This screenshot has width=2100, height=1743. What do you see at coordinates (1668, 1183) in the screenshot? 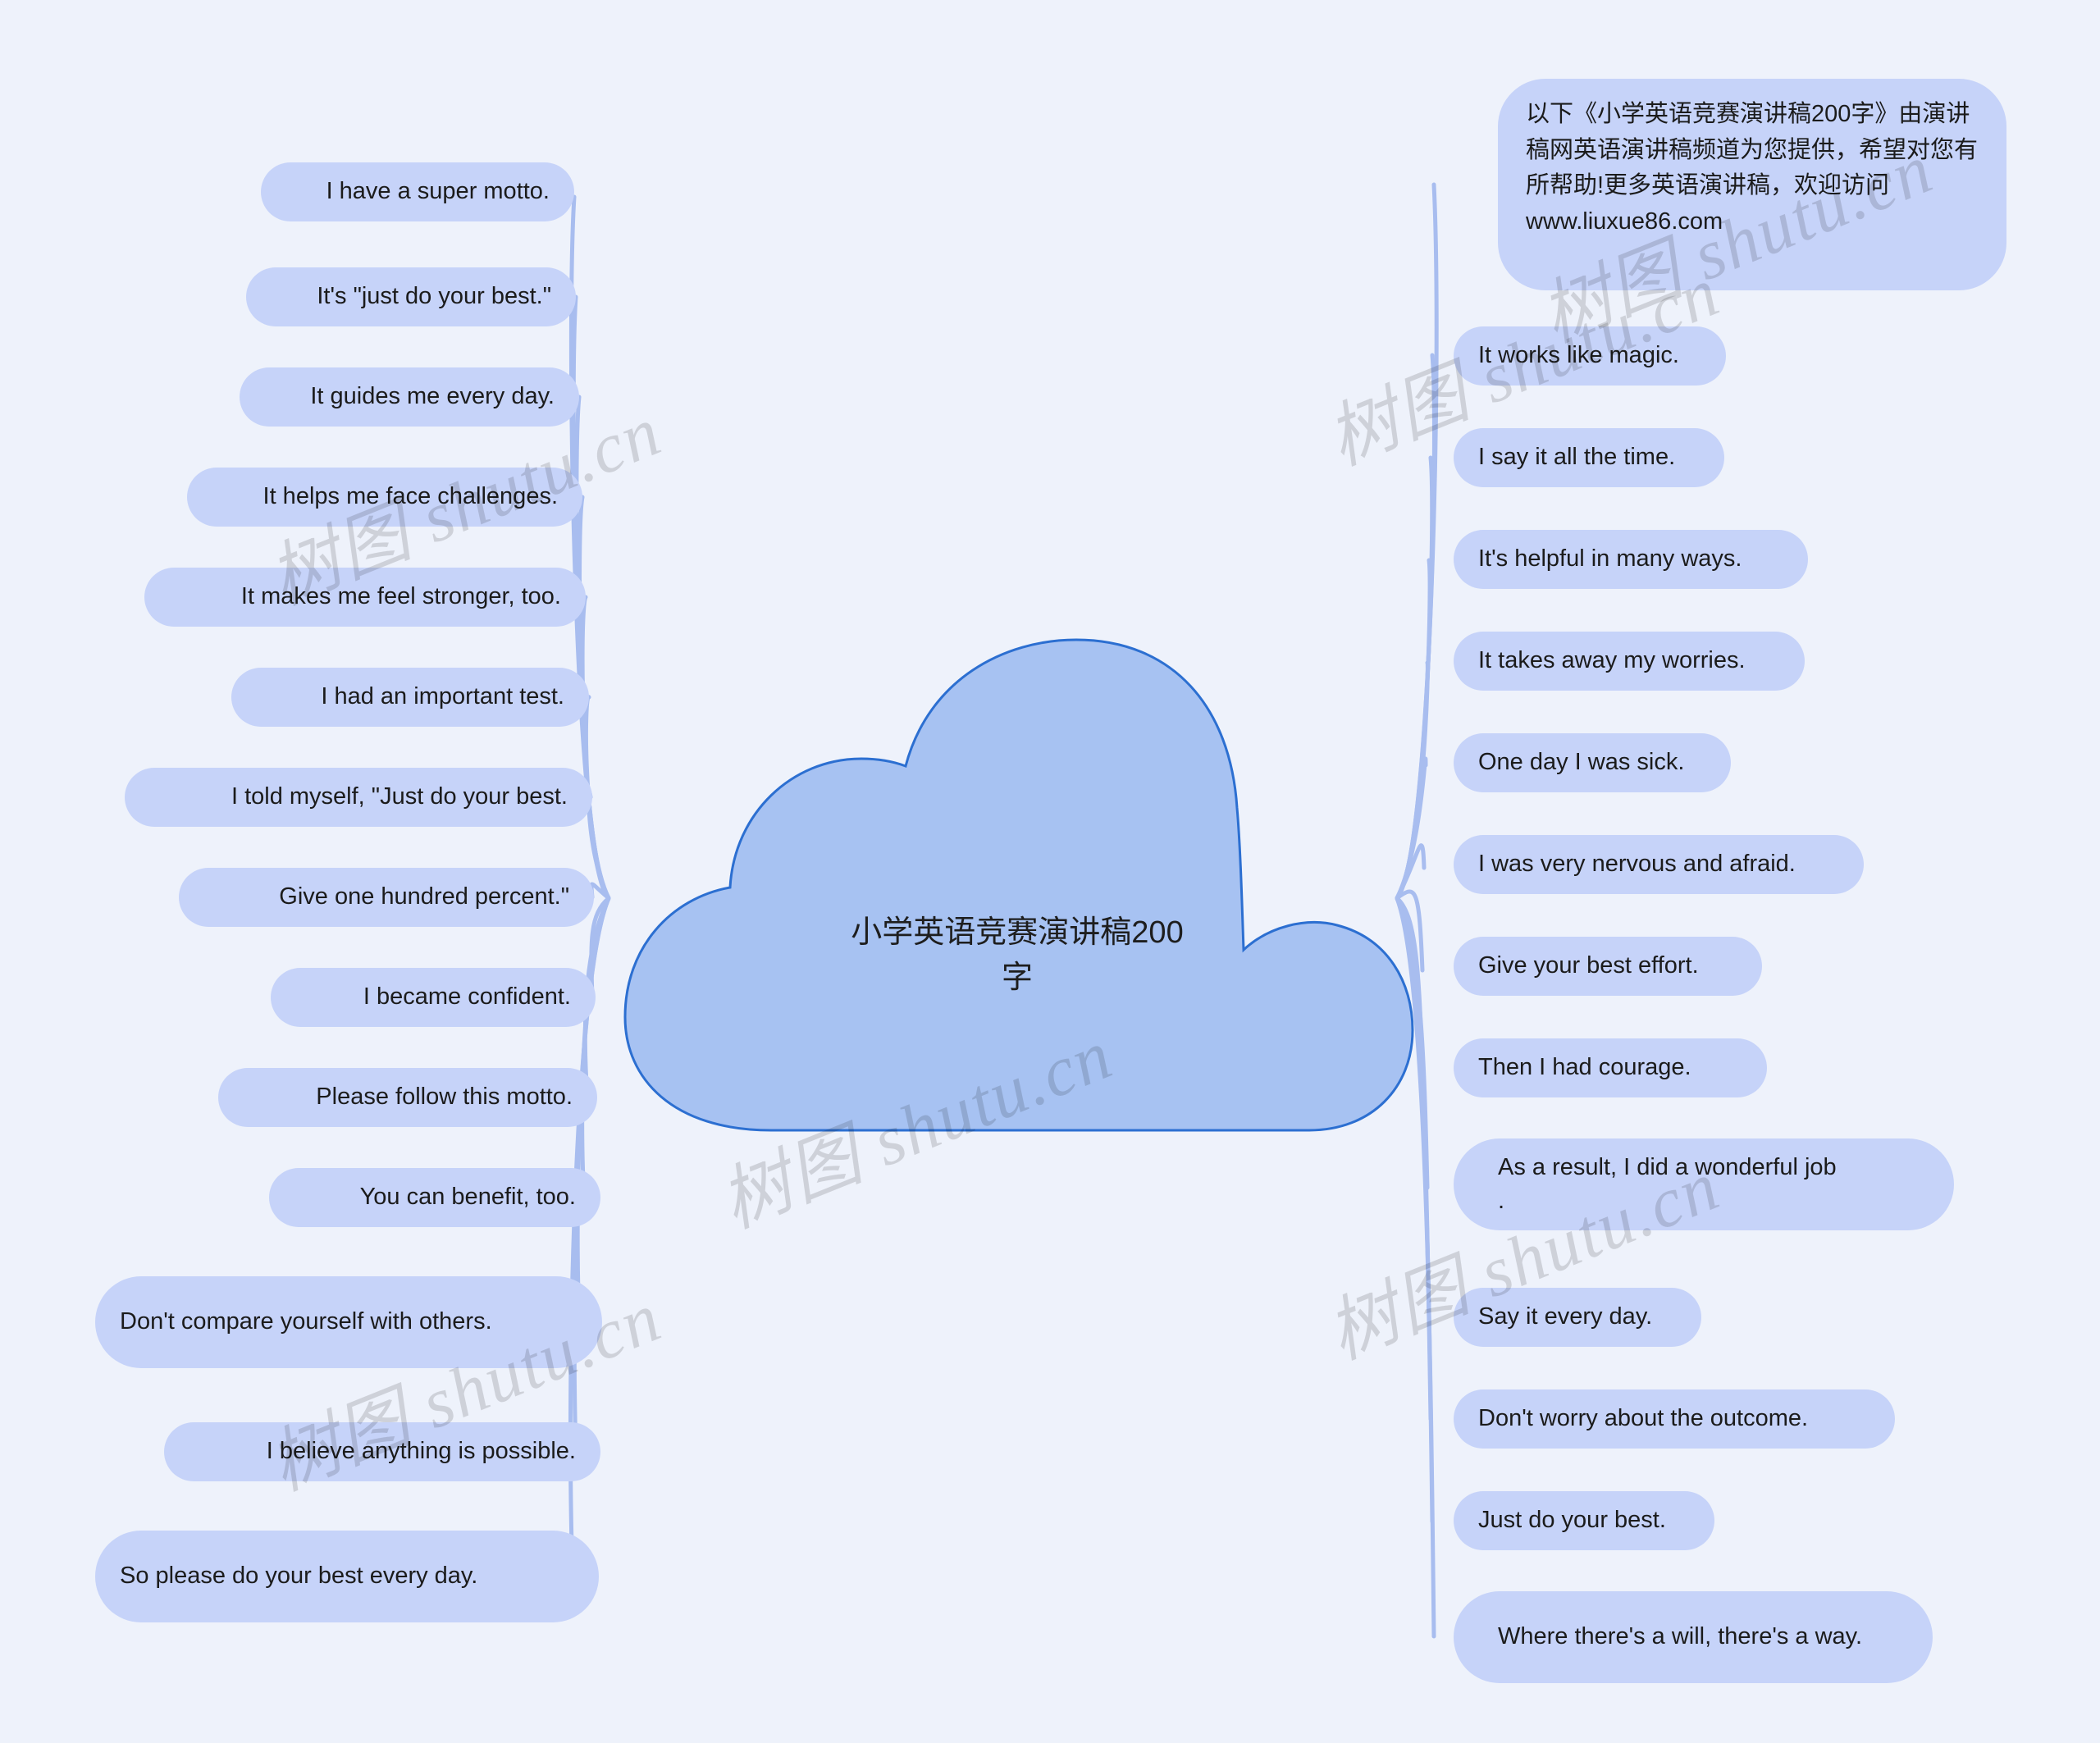
I see `node-label: As a result, I did a wonderful job .` at bounding box center [1668, 1183].